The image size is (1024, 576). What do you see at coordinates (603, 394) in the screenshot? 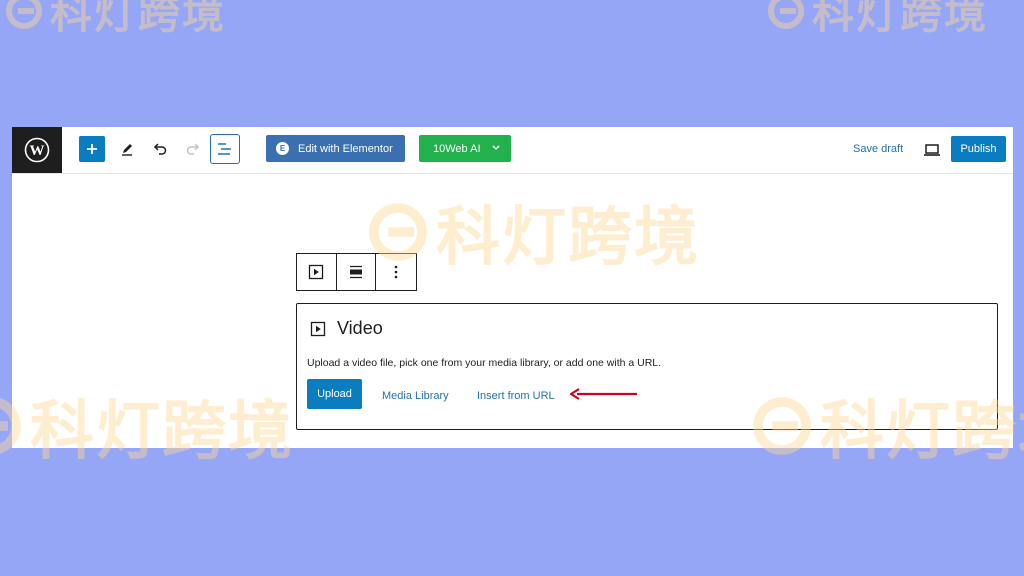
I see `red-arrow-annotation` at bounding box center [603, 394].